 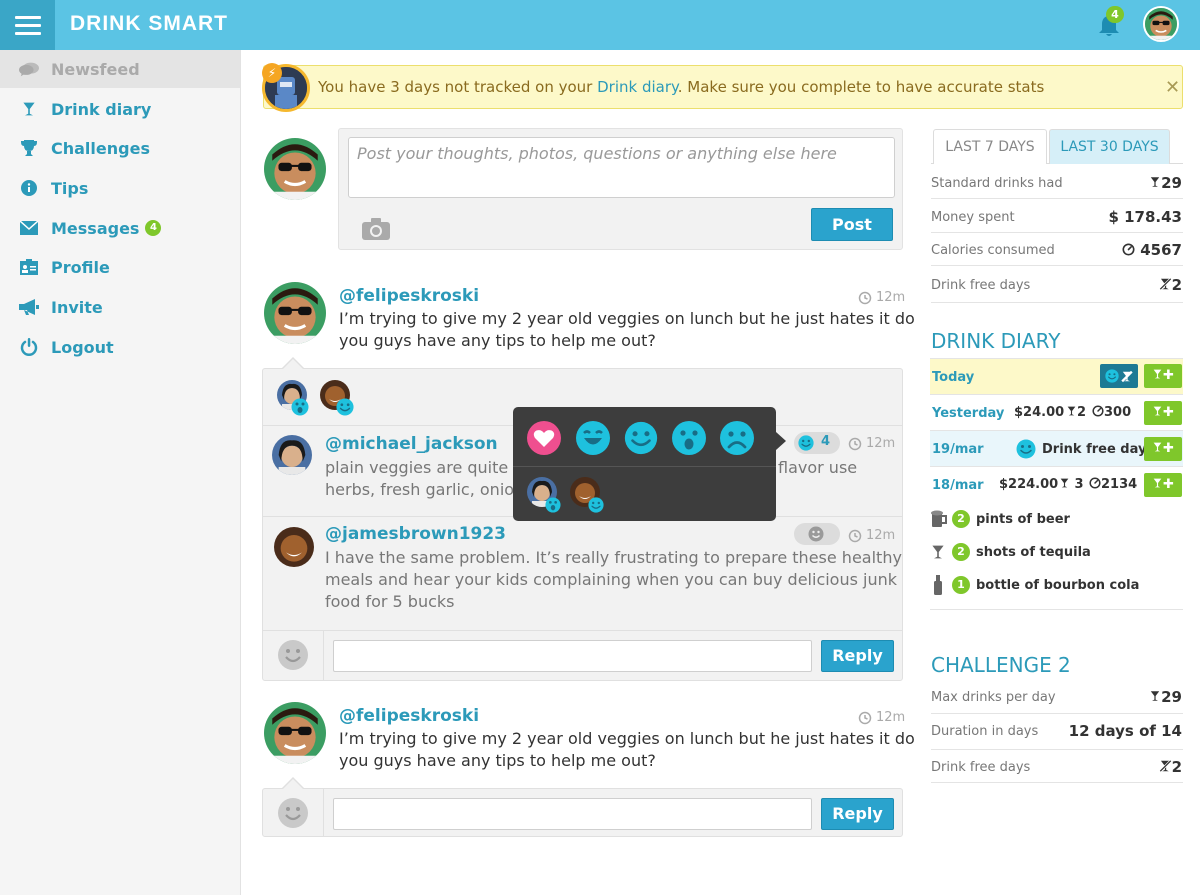 What do you see at coordinates (1056, 413) in the screenshot?
I see `diary-row: Yesterday $24.00 2 300 ✚` at bounding box center [1056, 413].